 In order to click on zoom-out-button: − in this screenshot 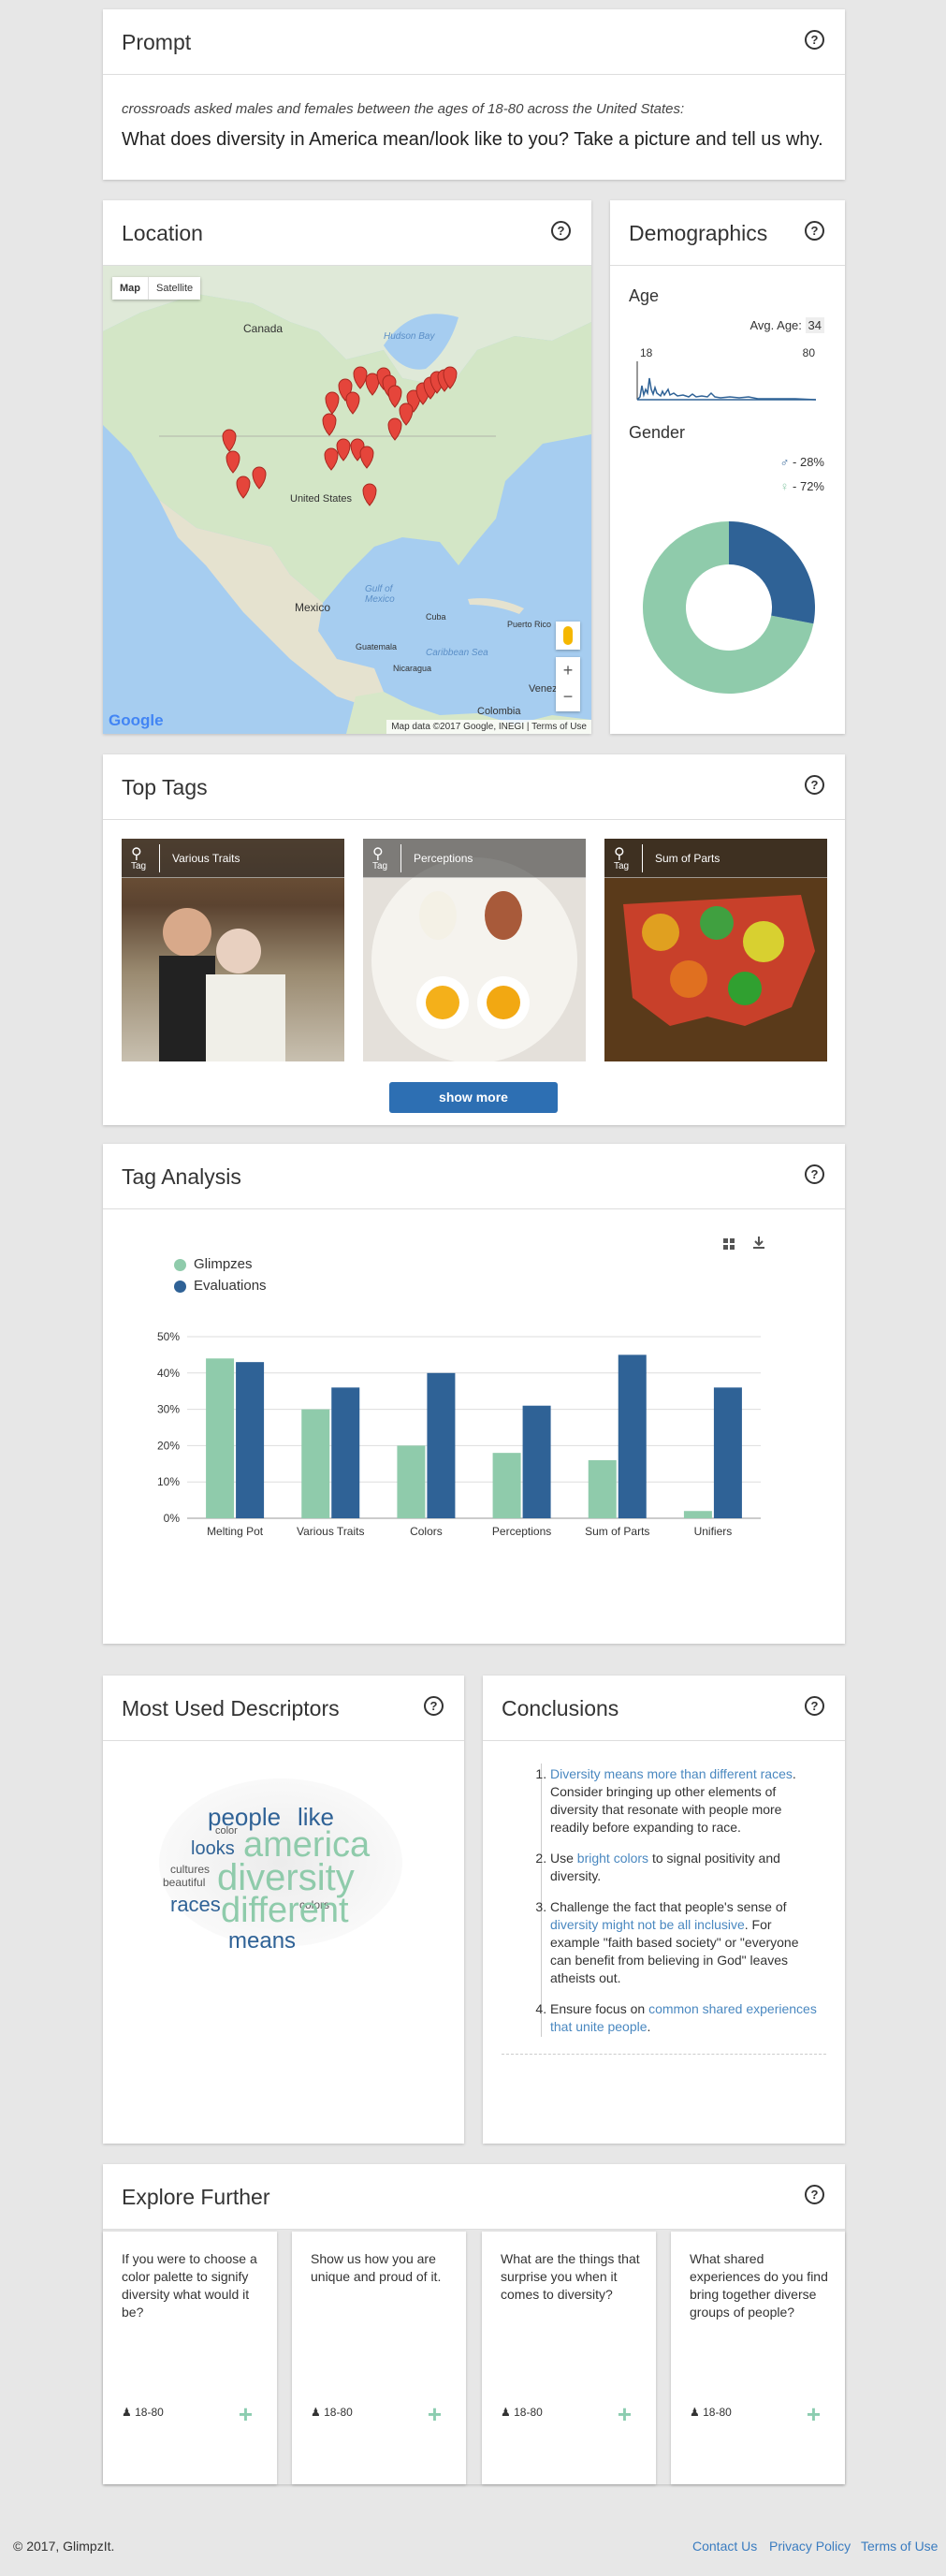, I will do `click(568, 696)`.